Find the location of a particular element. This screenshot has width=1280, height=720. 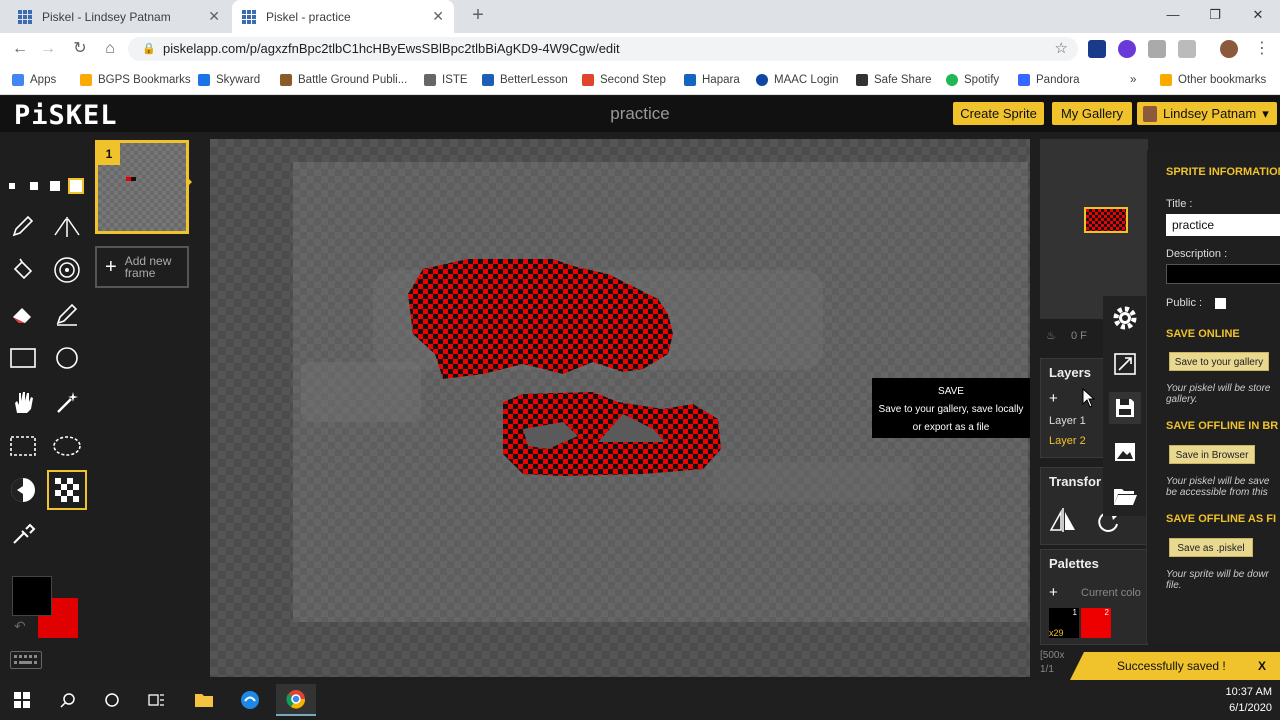

bookmark-safe-share: Safe Share is located at coordinates (894, 80).